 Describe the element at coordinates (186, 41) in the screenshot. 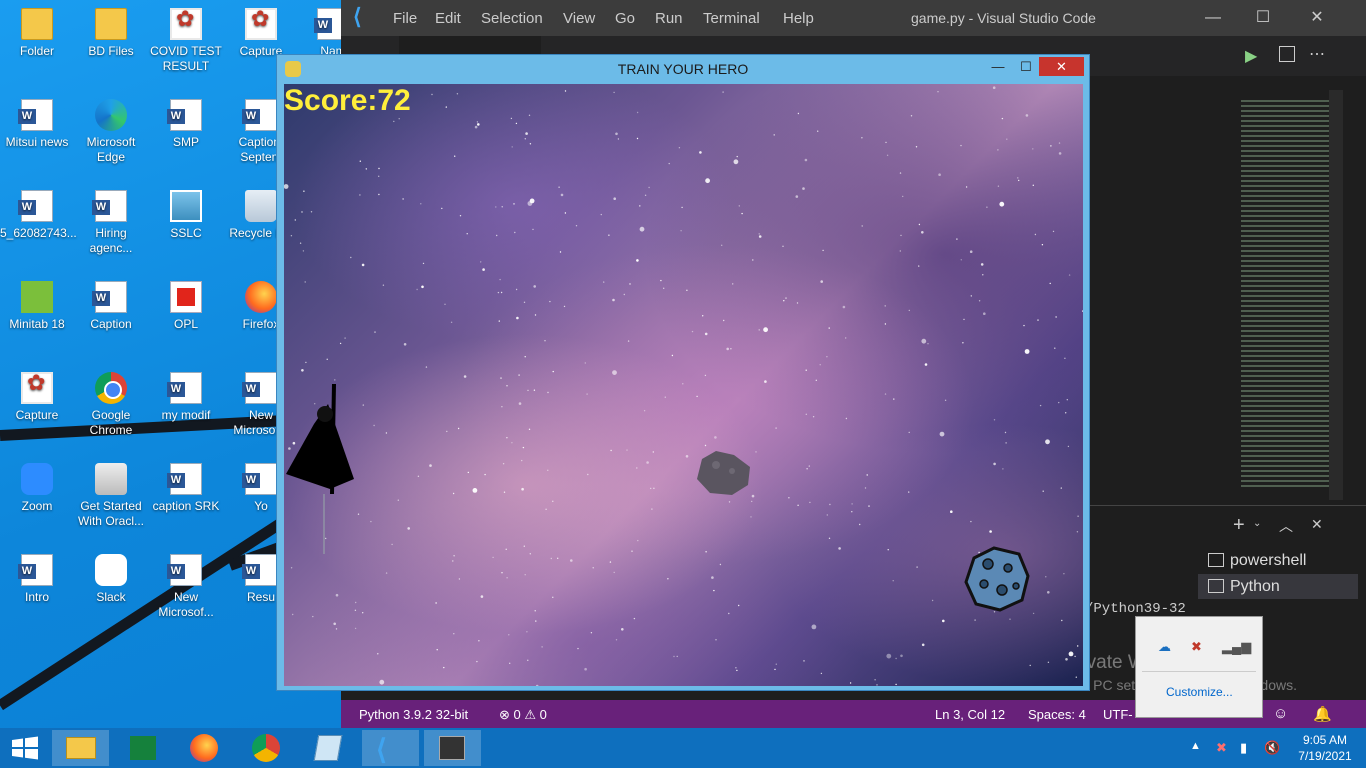

I see `desktop-icon: COVID TEST RESULT` at that location.